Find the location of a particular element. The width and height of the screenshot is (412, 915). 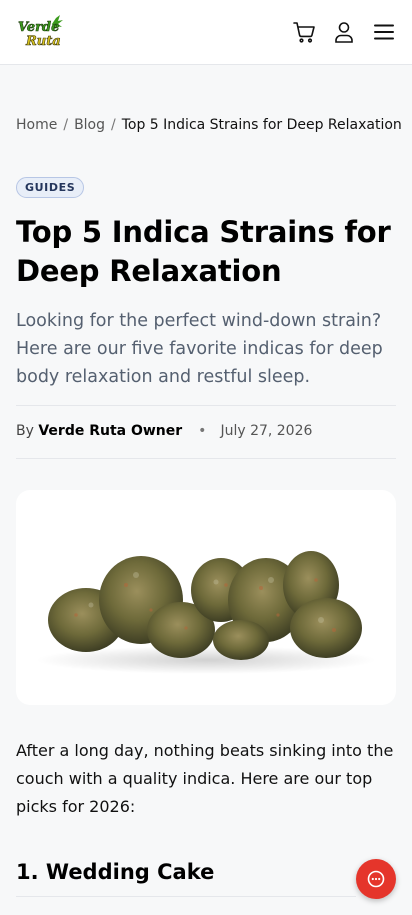

breadcrumb-home-link: Home is located at coordinates (36, 125).